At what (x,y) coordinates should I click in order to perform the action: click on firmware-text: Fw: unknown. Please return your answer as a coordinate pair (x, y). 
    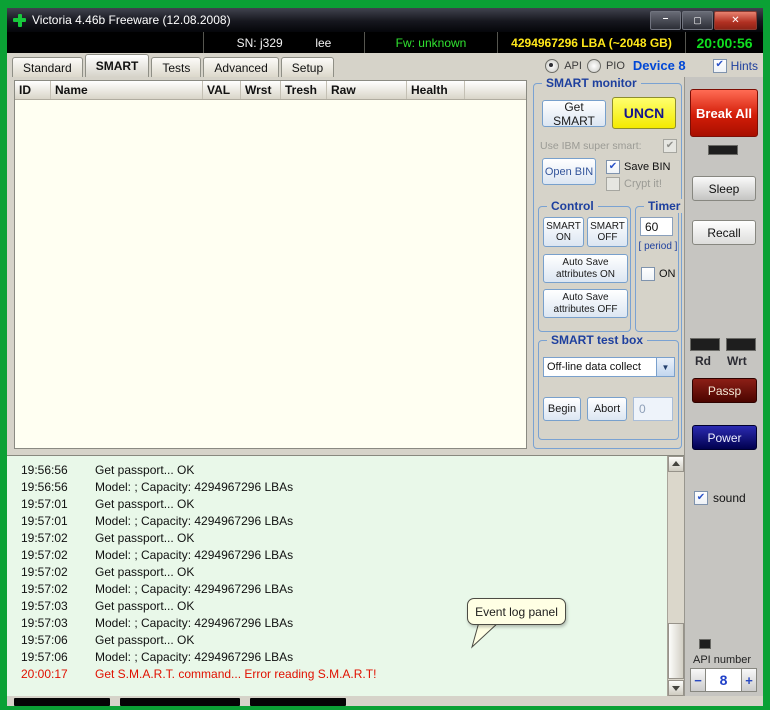
    Looking at the image, I should click on (431, 42).